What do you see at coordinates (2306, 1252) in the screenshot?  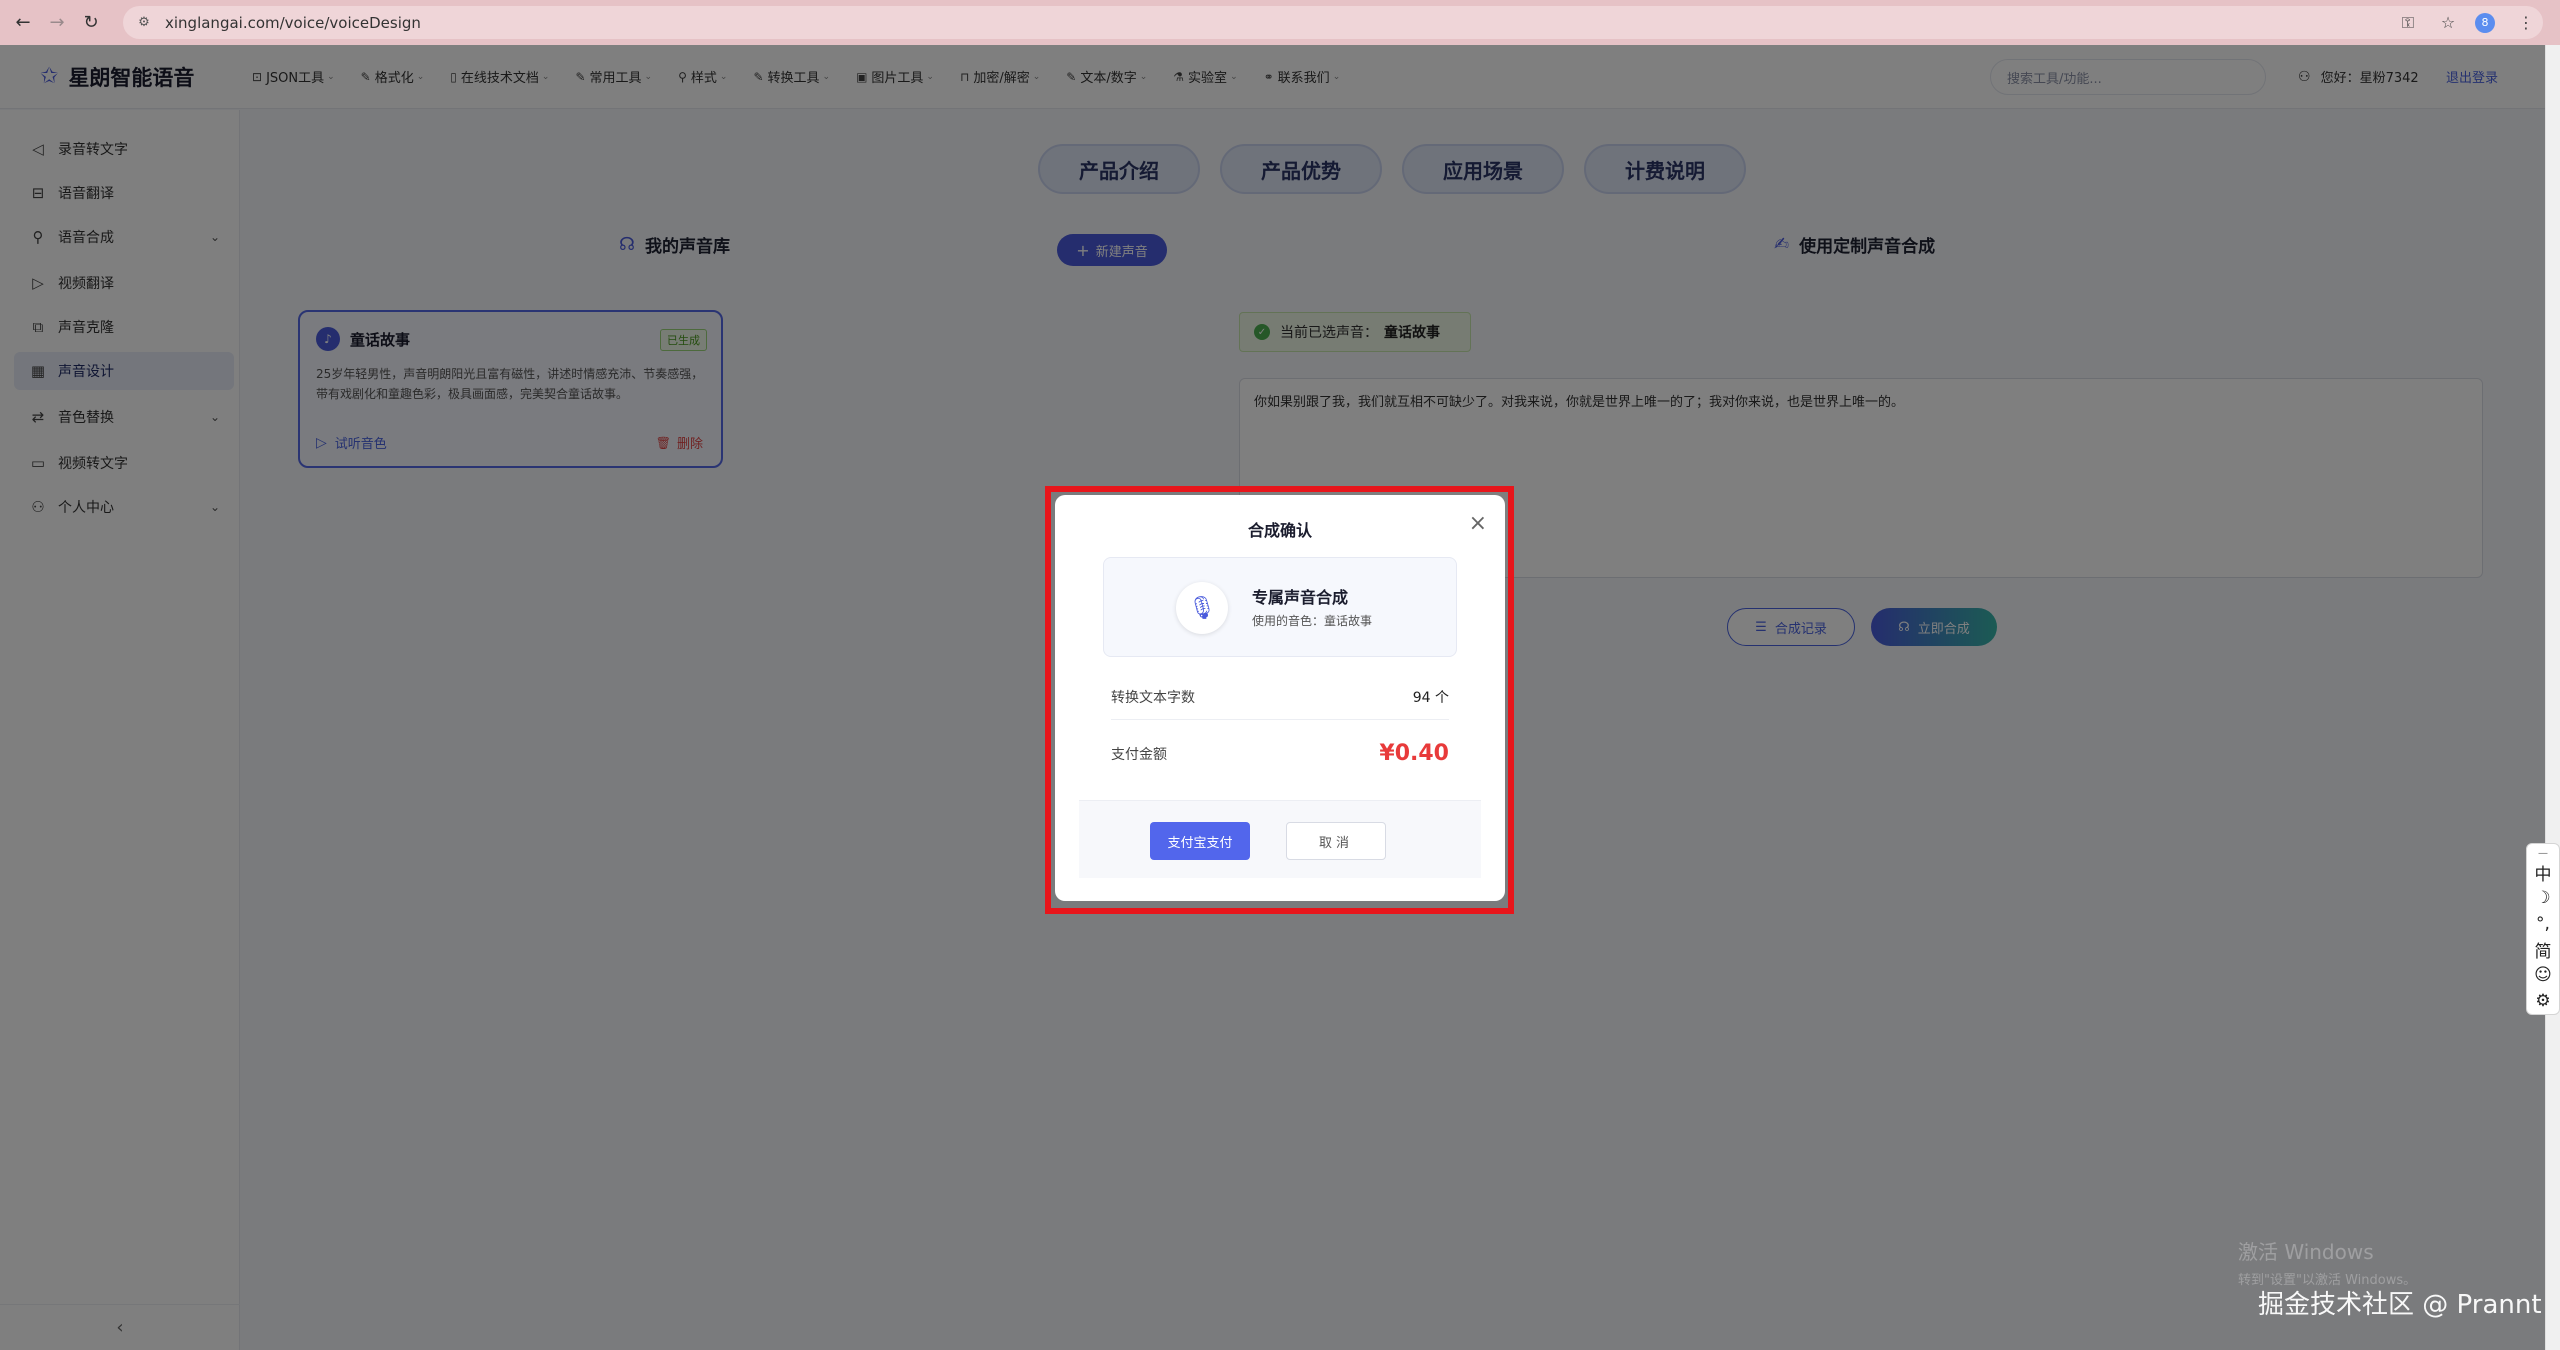 I see `watermark-line-1: 激活 Windows` at bounding box center [2306, 1252].